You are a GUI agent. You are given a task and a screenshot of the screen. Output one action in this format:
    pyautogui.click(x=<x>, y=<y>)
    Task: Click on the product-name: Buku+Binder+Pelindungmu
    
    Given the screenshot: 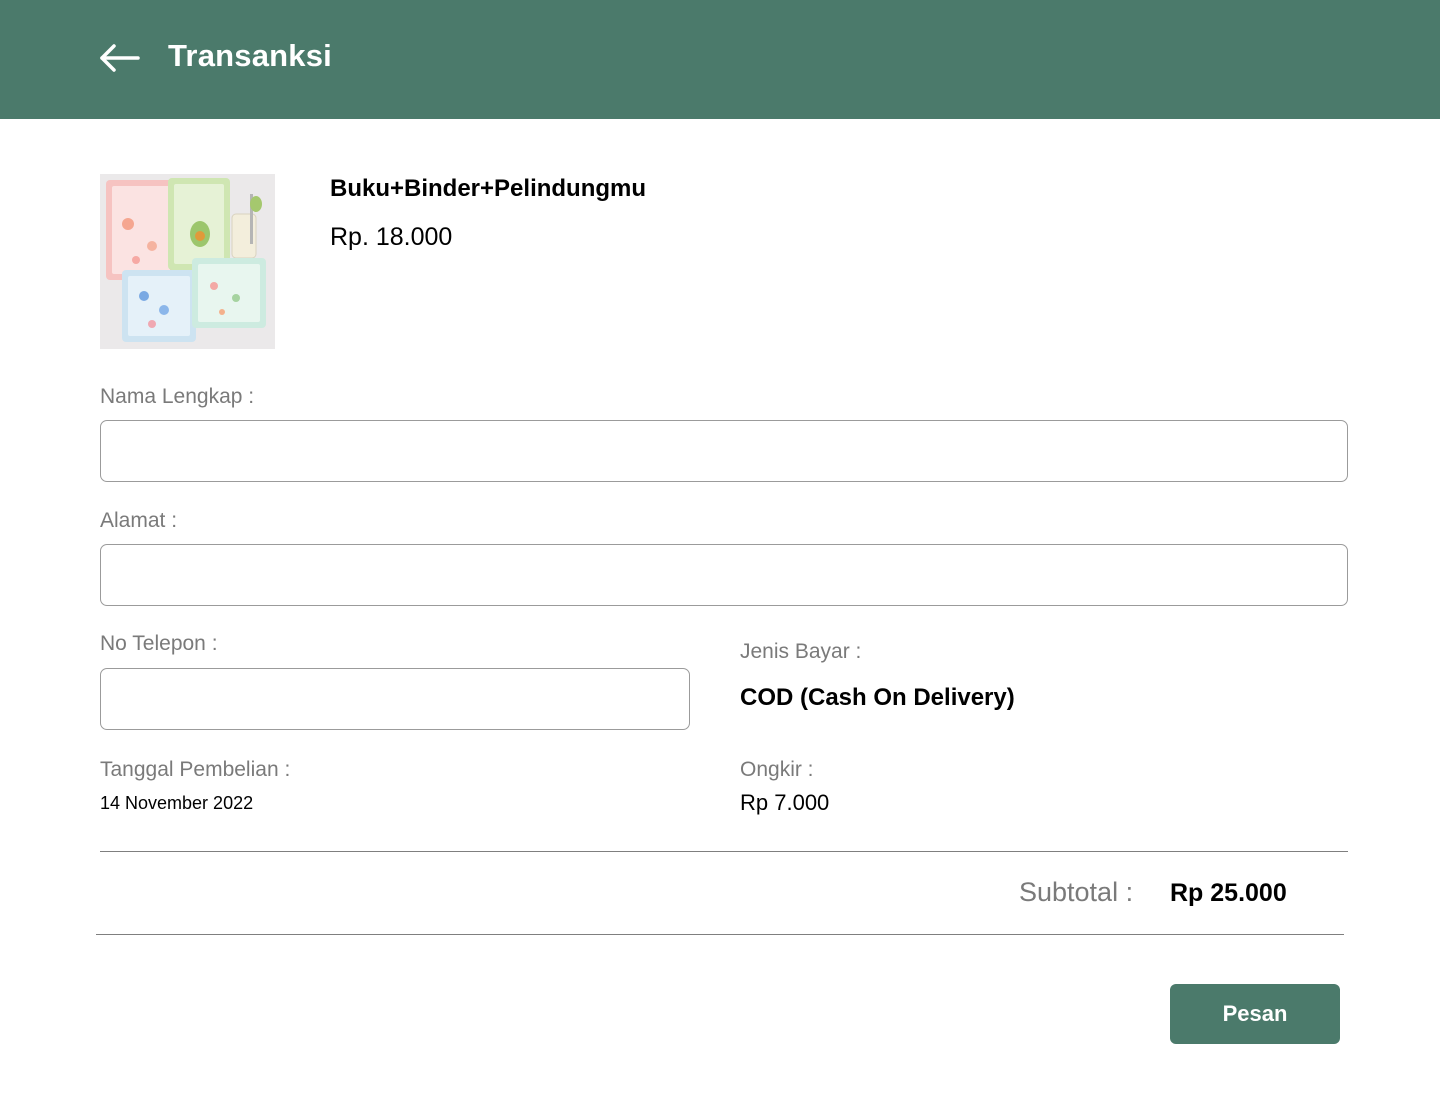 What is the action you would take?
    pyautogui.click(x=488, y=188)
    